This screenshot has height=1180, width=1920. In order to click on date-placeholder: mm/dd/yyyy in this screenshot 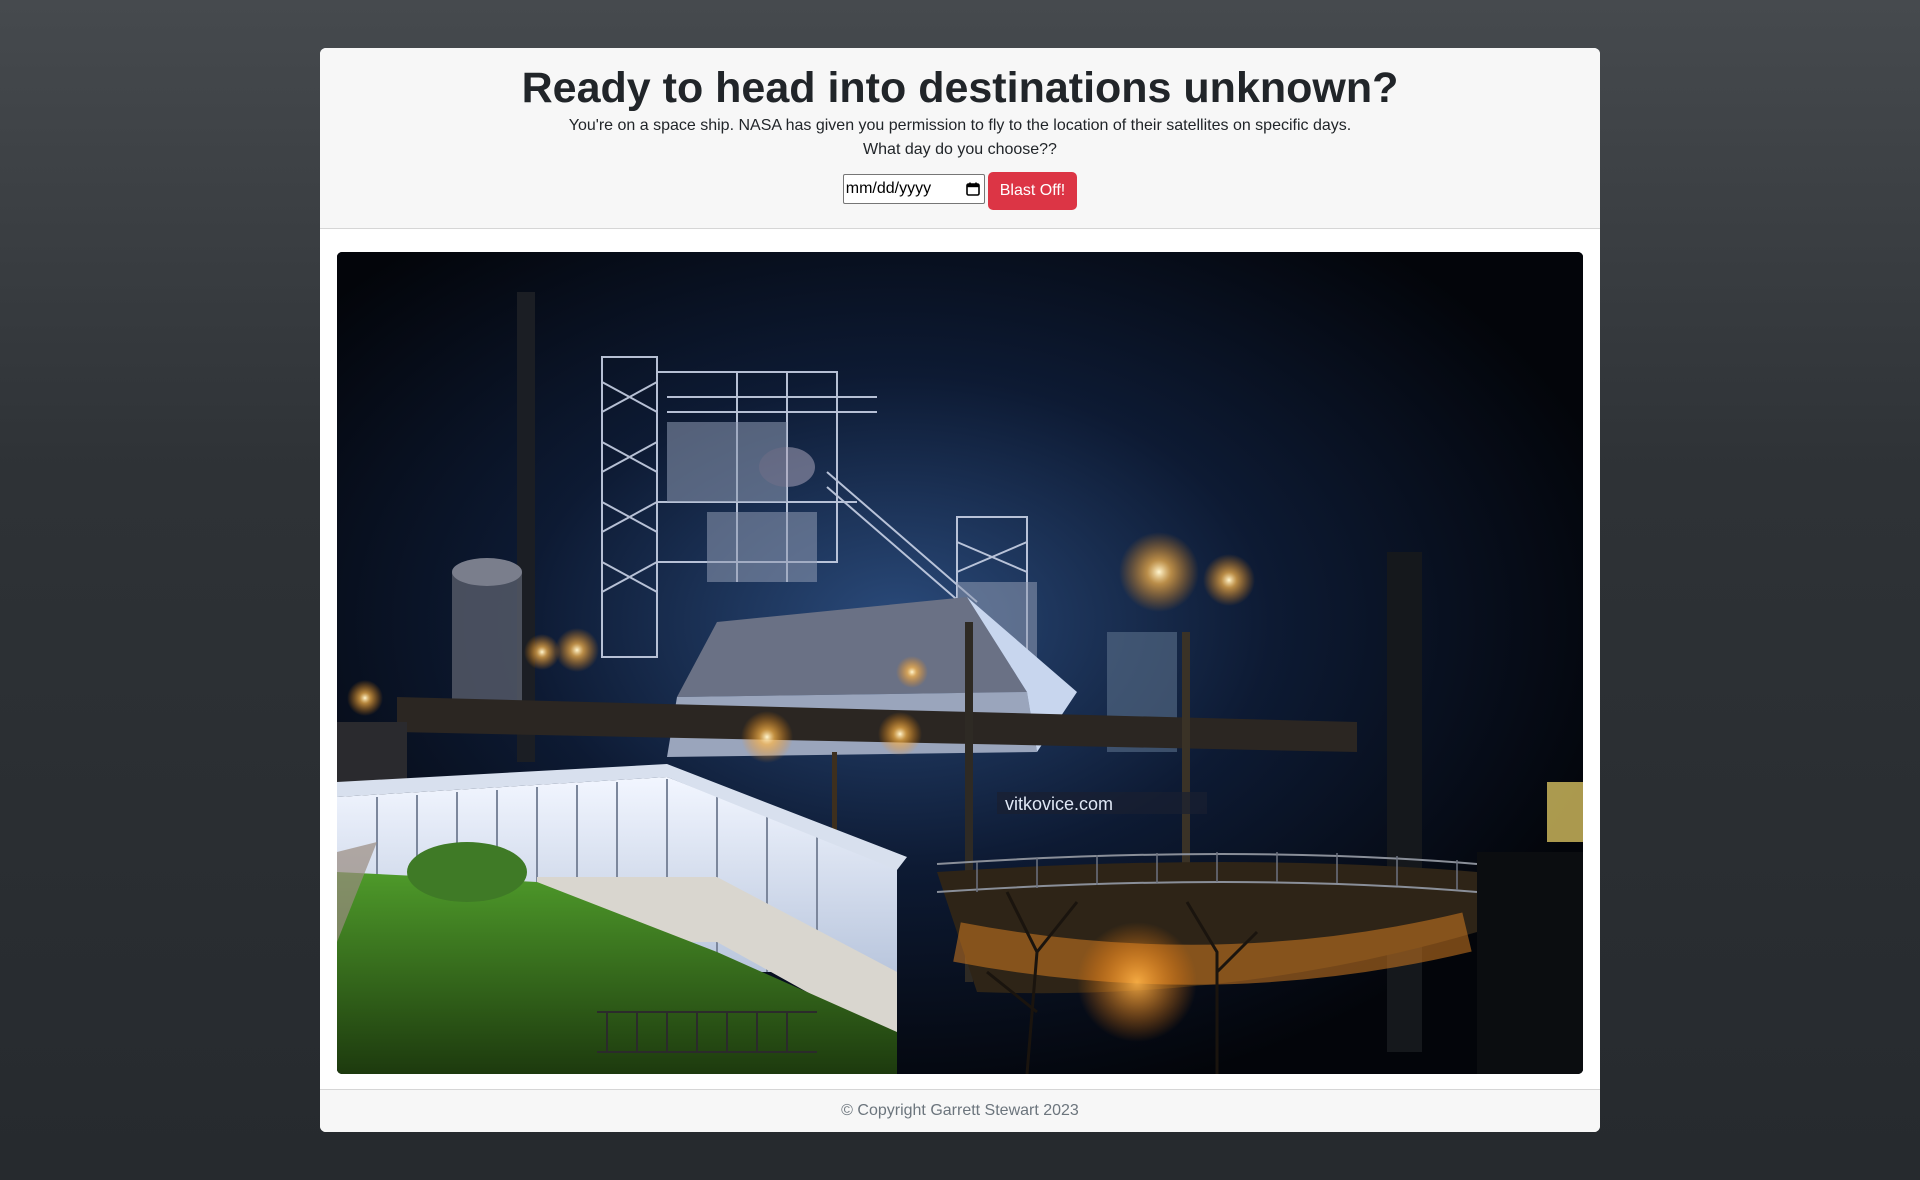, I will do `click(888, 188)`.